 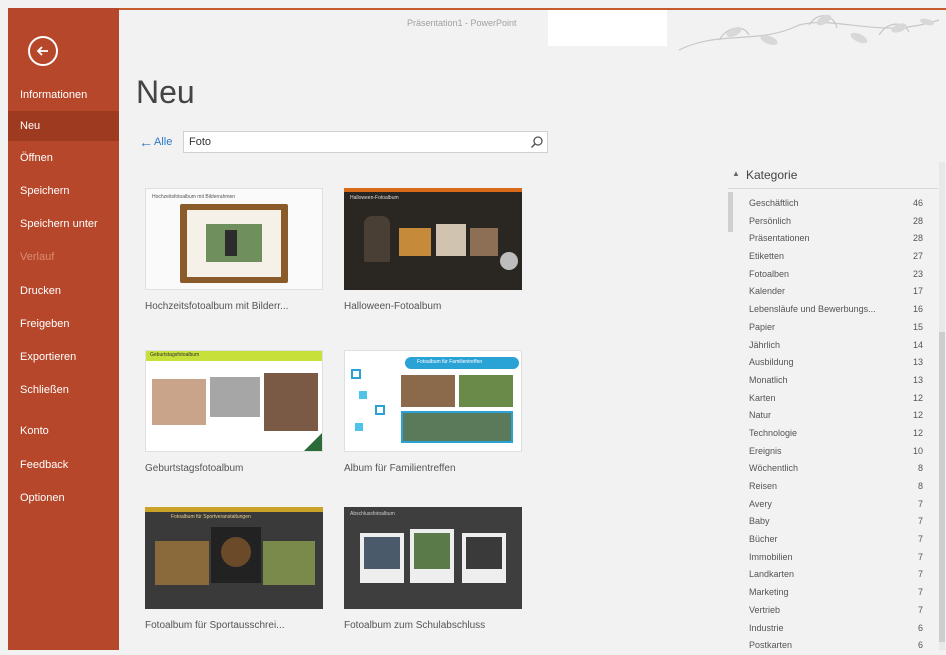 What do you see at coordinates (833, 540) in the screenshot?
I see `category-item: Bücher 7` at bounding box center [833, 540].